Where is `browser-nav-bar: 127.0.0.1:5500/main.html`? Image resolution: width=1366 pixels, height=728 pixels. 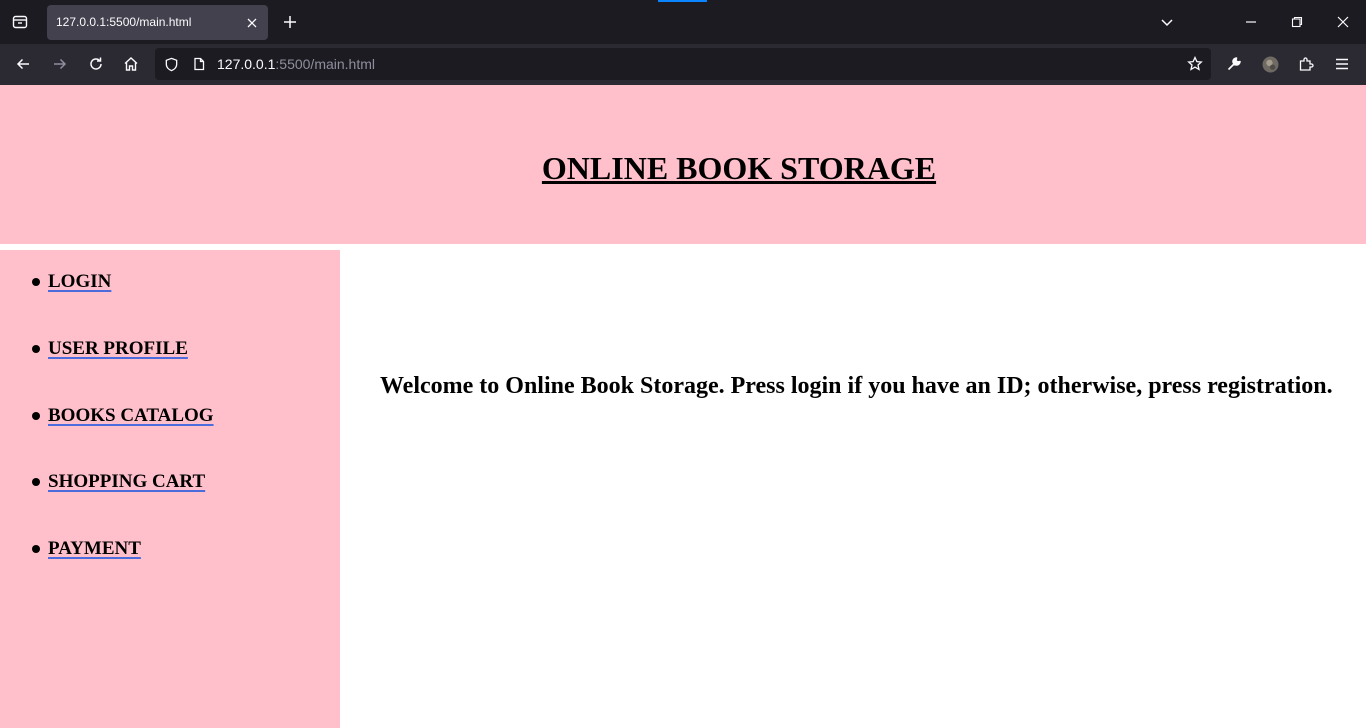 browser-nav-bar: 127.0.0.1:5500/main.html is located at coordinates (683, 64).